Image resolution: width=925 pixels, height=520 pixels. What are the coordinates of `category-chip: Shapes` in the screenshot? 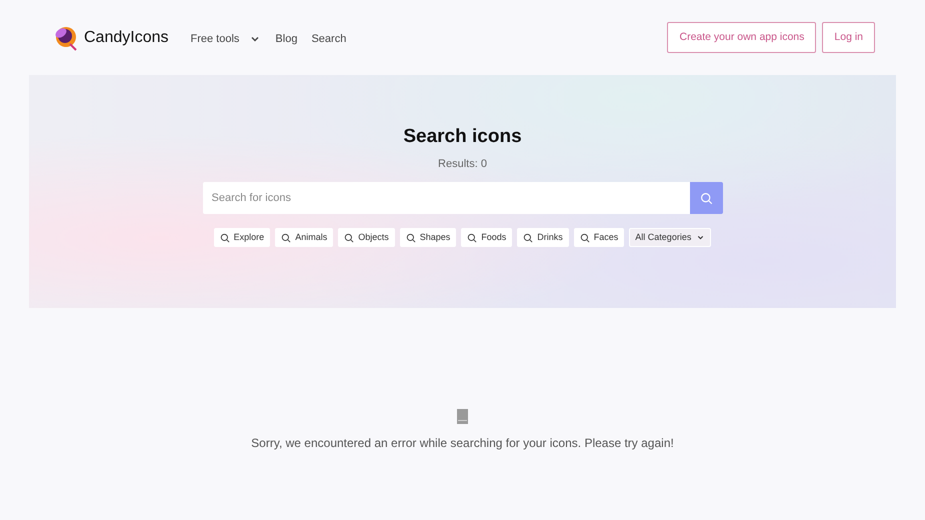 It's located at (428, 237).